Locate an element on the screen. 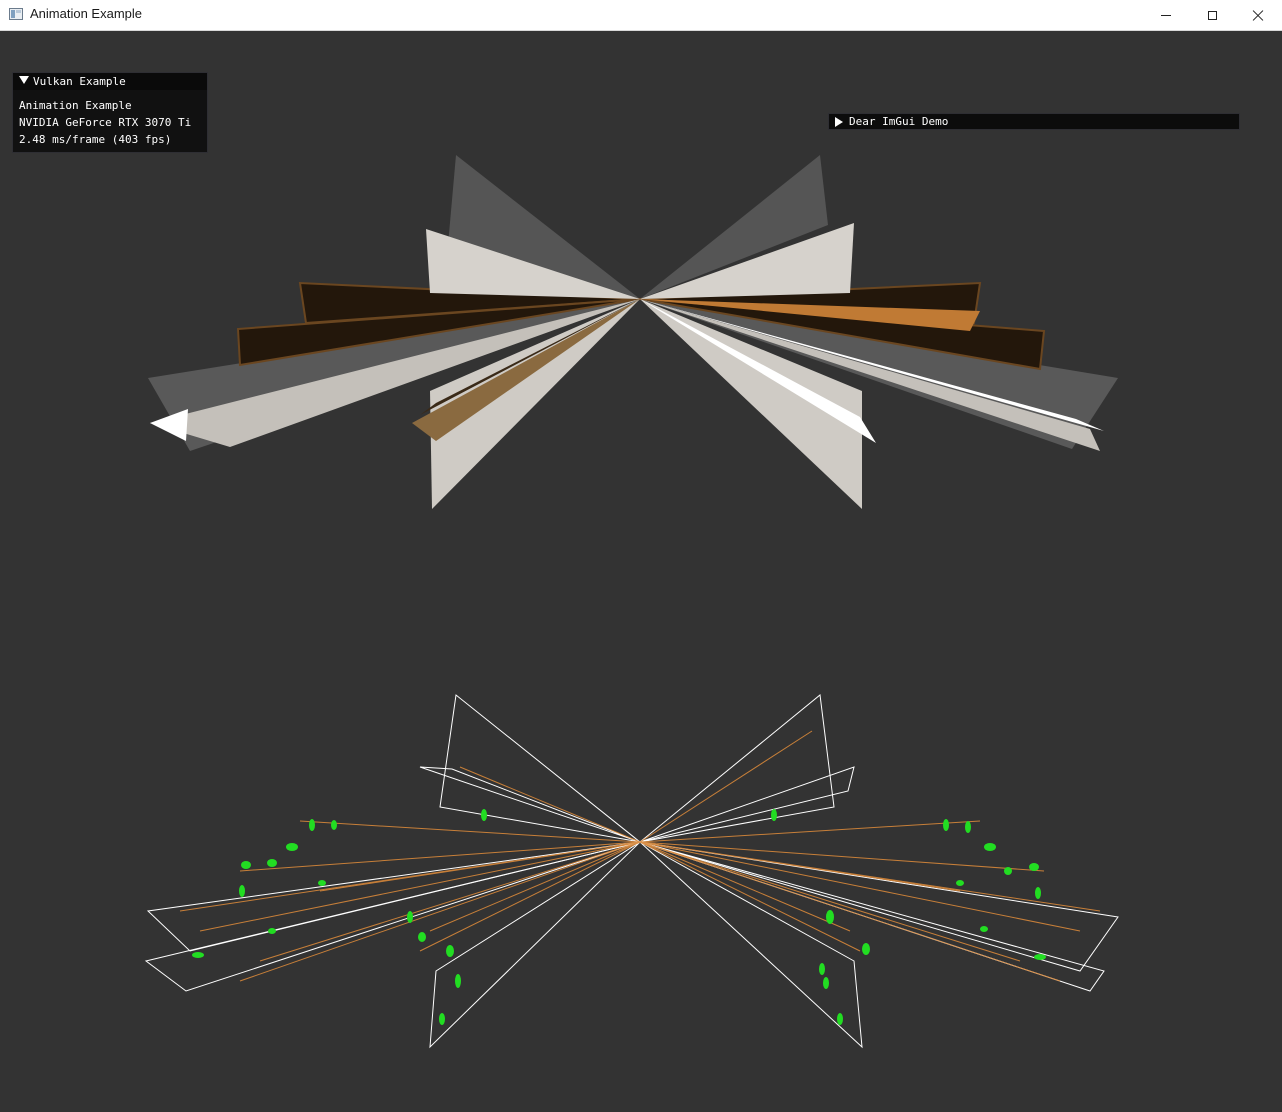  minimize-button is located at coordinates (1166, 15).